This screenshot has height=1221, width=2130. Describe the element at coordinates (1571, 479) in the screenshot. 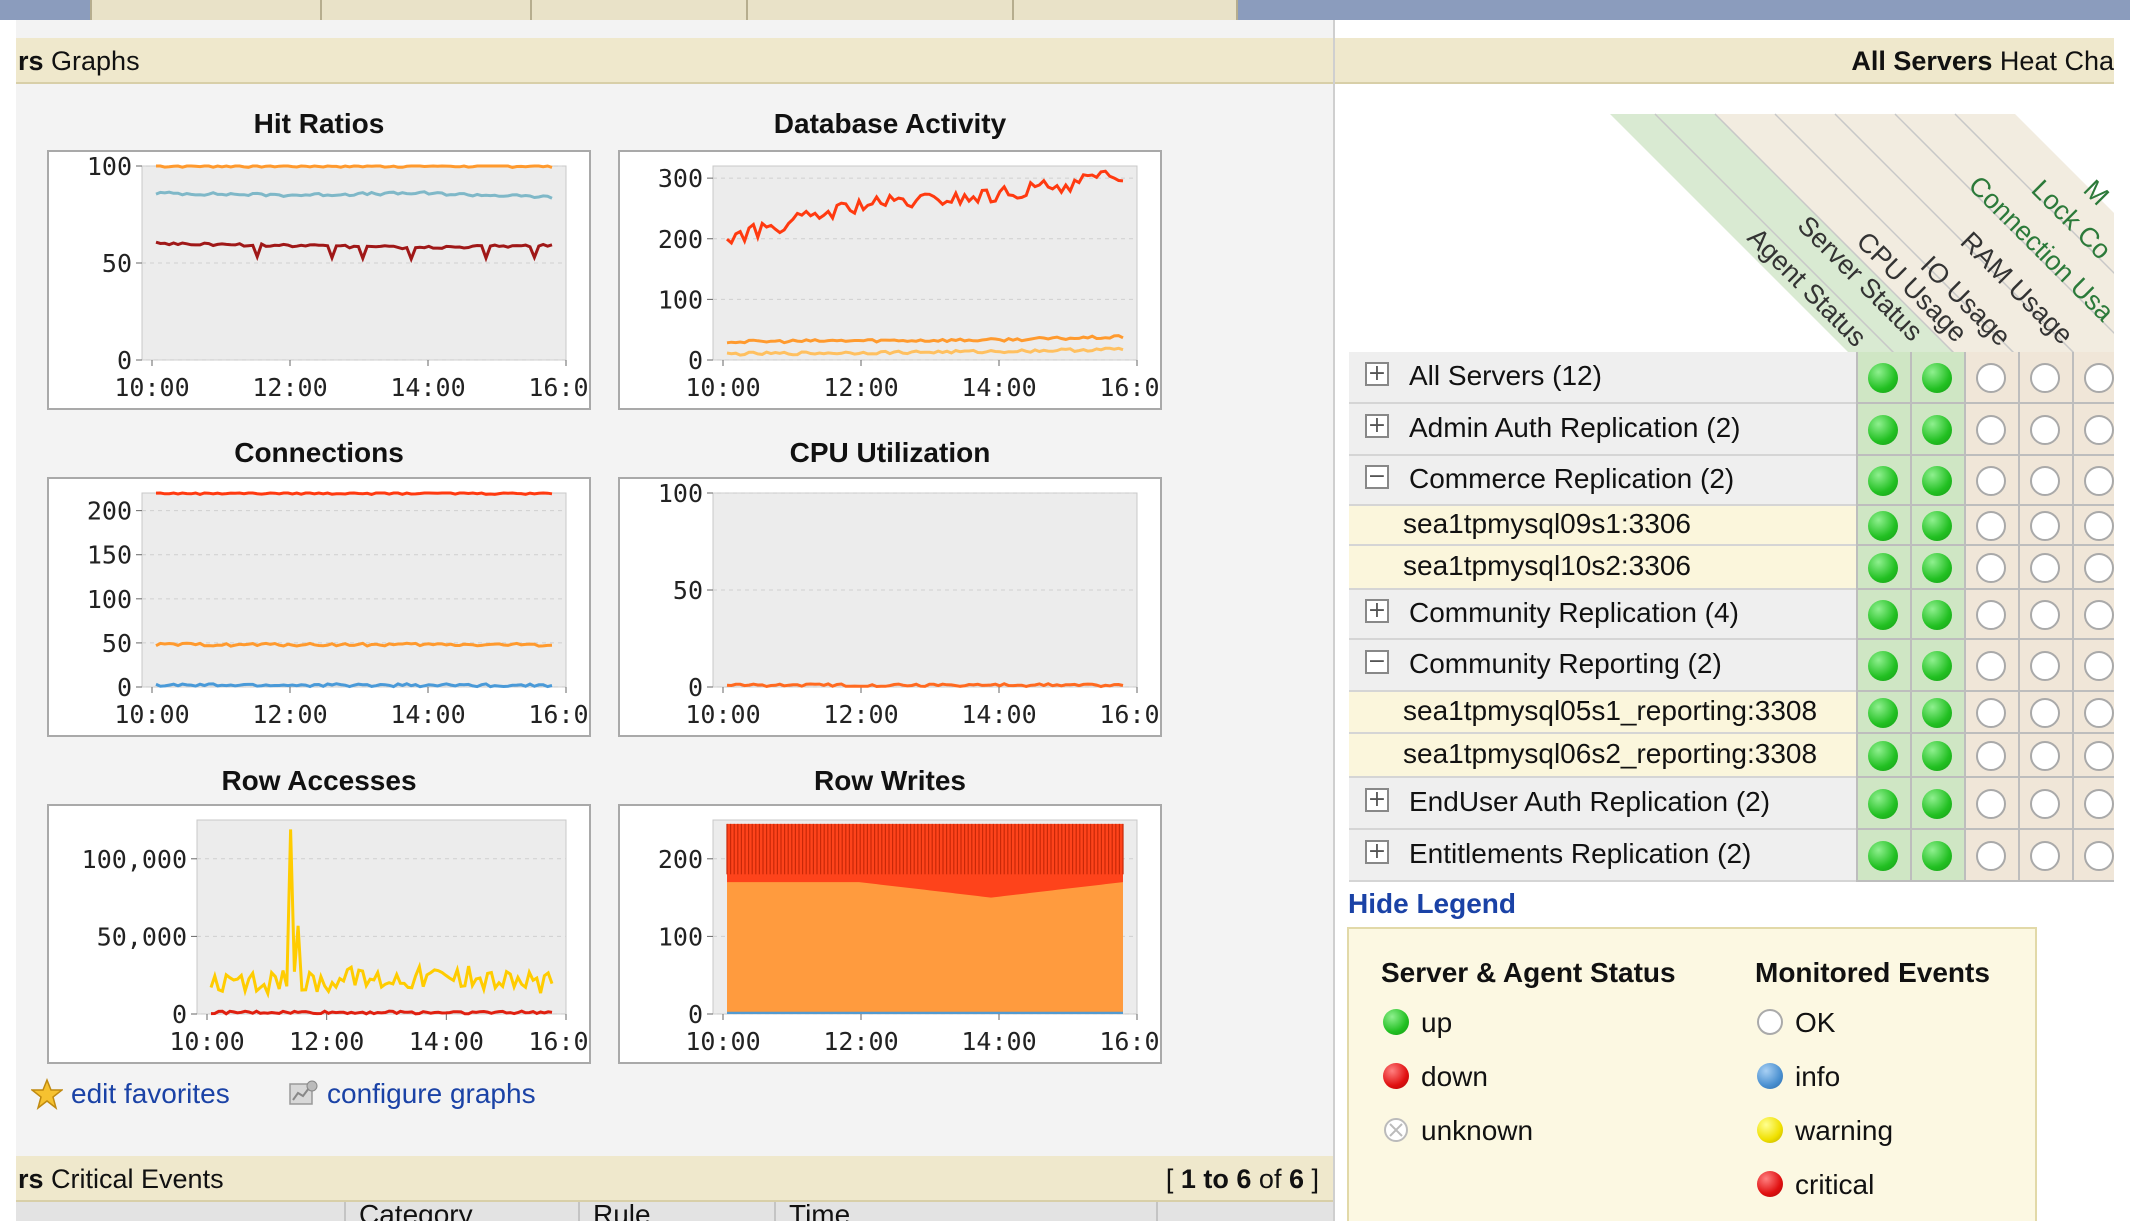

I see `group-label: Commerce Replication (2)` at that location.